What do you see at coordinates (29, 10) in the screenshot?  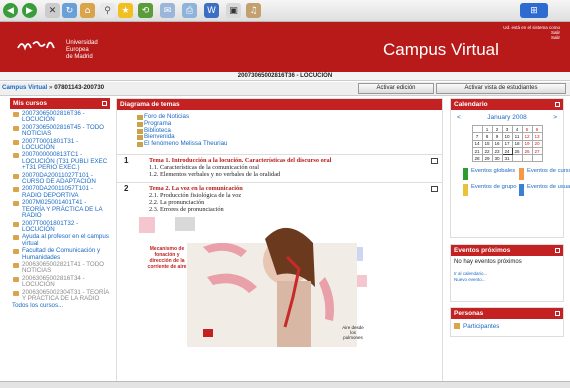 I see `forward-icon: ▶` at bounding box center [29, 10].